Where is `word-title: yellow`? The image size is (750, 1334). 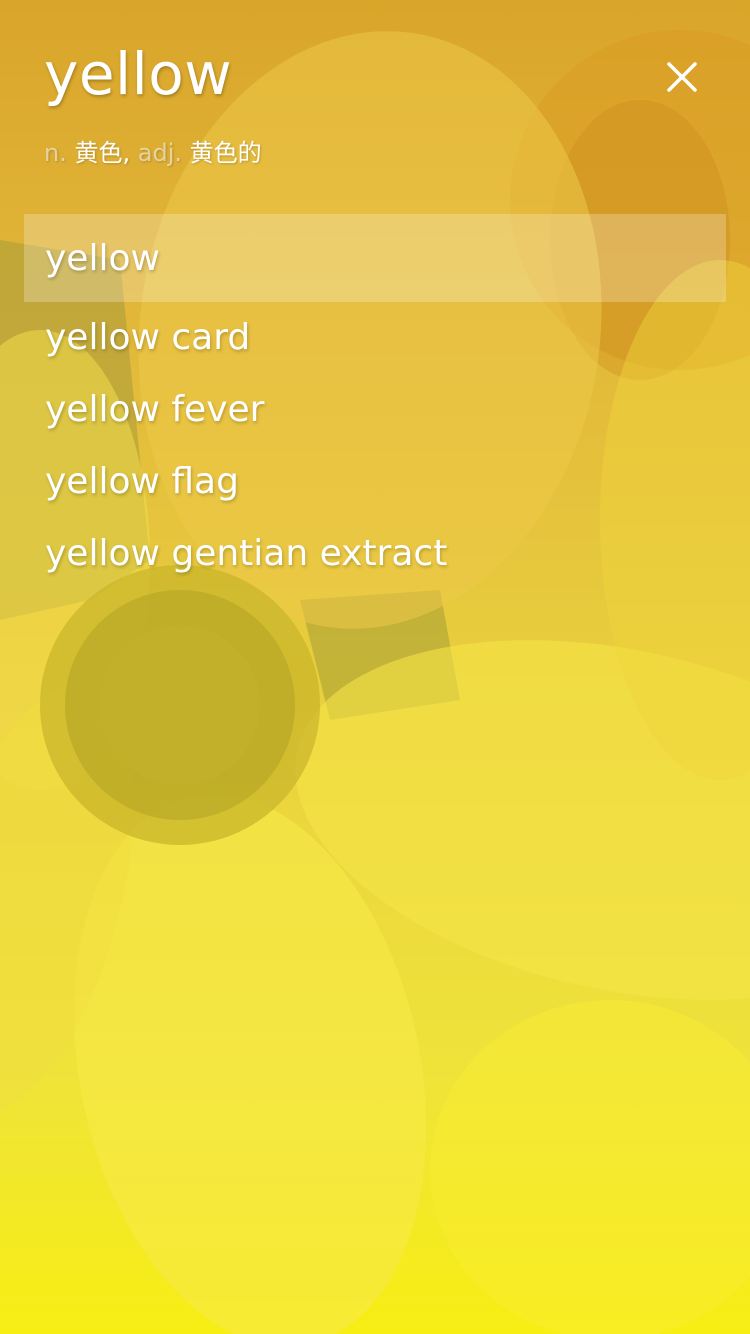 word-title: yellow is located at coordinates (138, 74).